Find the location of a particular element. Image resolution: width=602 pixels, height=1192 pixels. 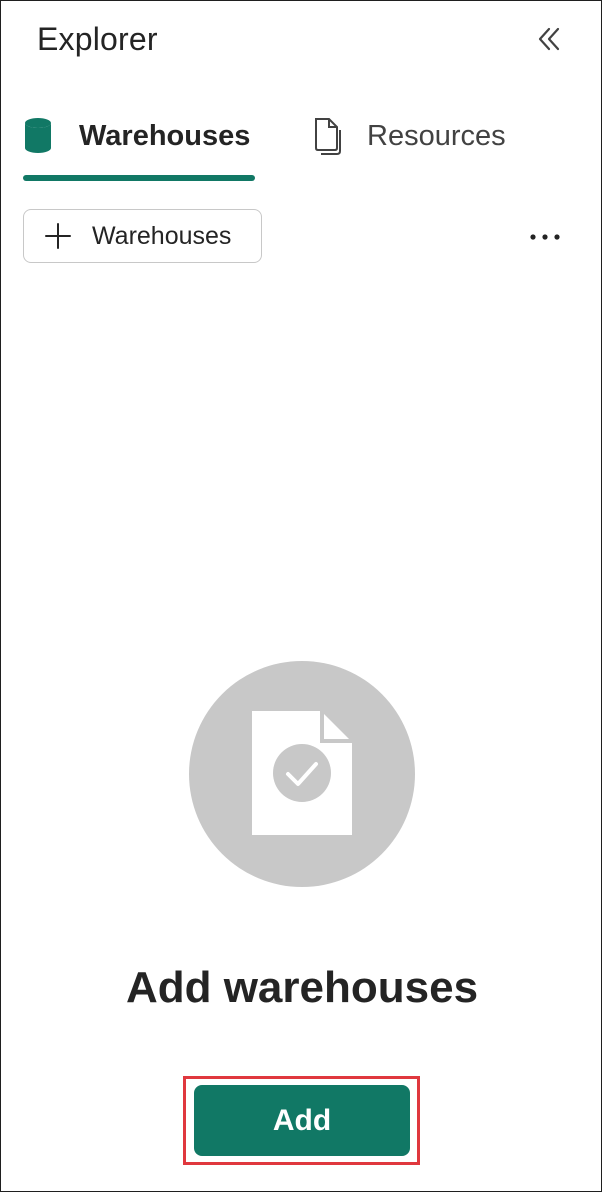

more-horizontal-icon is located at coordinates (545, 237).